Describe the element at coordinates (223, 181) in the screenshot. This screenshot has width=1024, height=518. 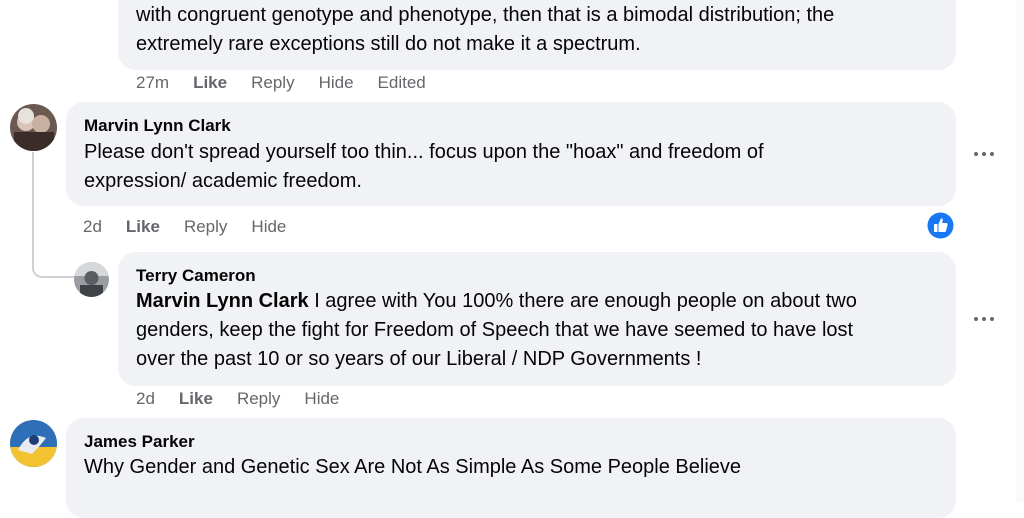
I see `comment-text-line: expression/ academic freedom.` at that location.